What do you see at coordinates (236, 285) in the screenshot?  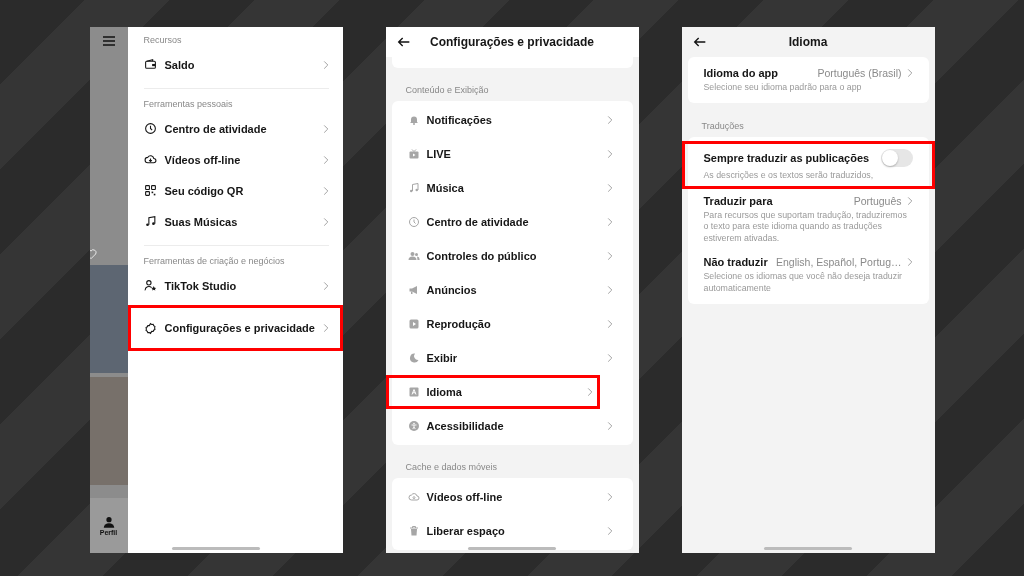 I see `menu-item: TikTok Studio` at bounding box center [236, 285].